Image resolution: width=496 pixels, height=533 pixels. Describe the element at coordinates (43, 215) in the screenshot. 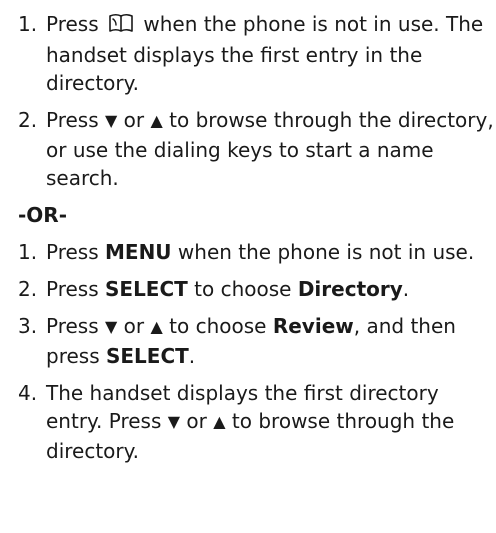

I see `or-separator: -OR-` at that location.